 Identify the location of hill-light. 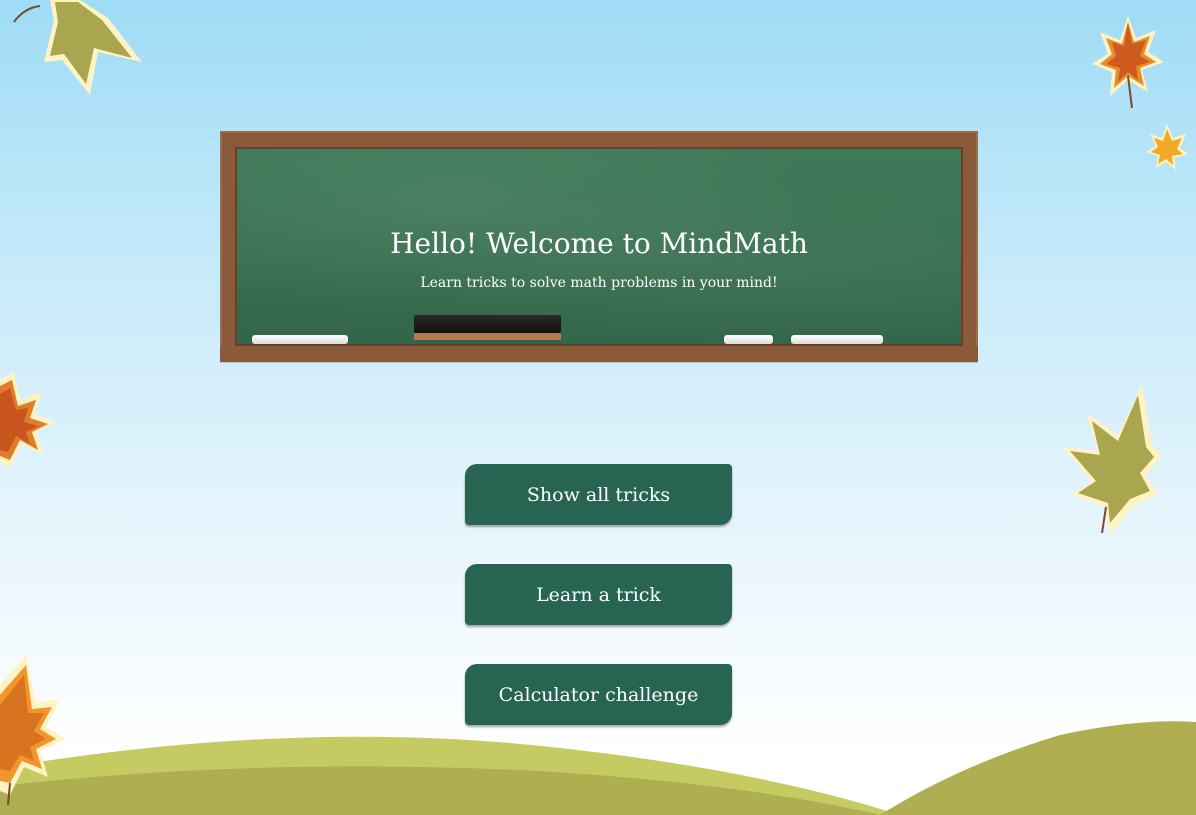
(450, 775).